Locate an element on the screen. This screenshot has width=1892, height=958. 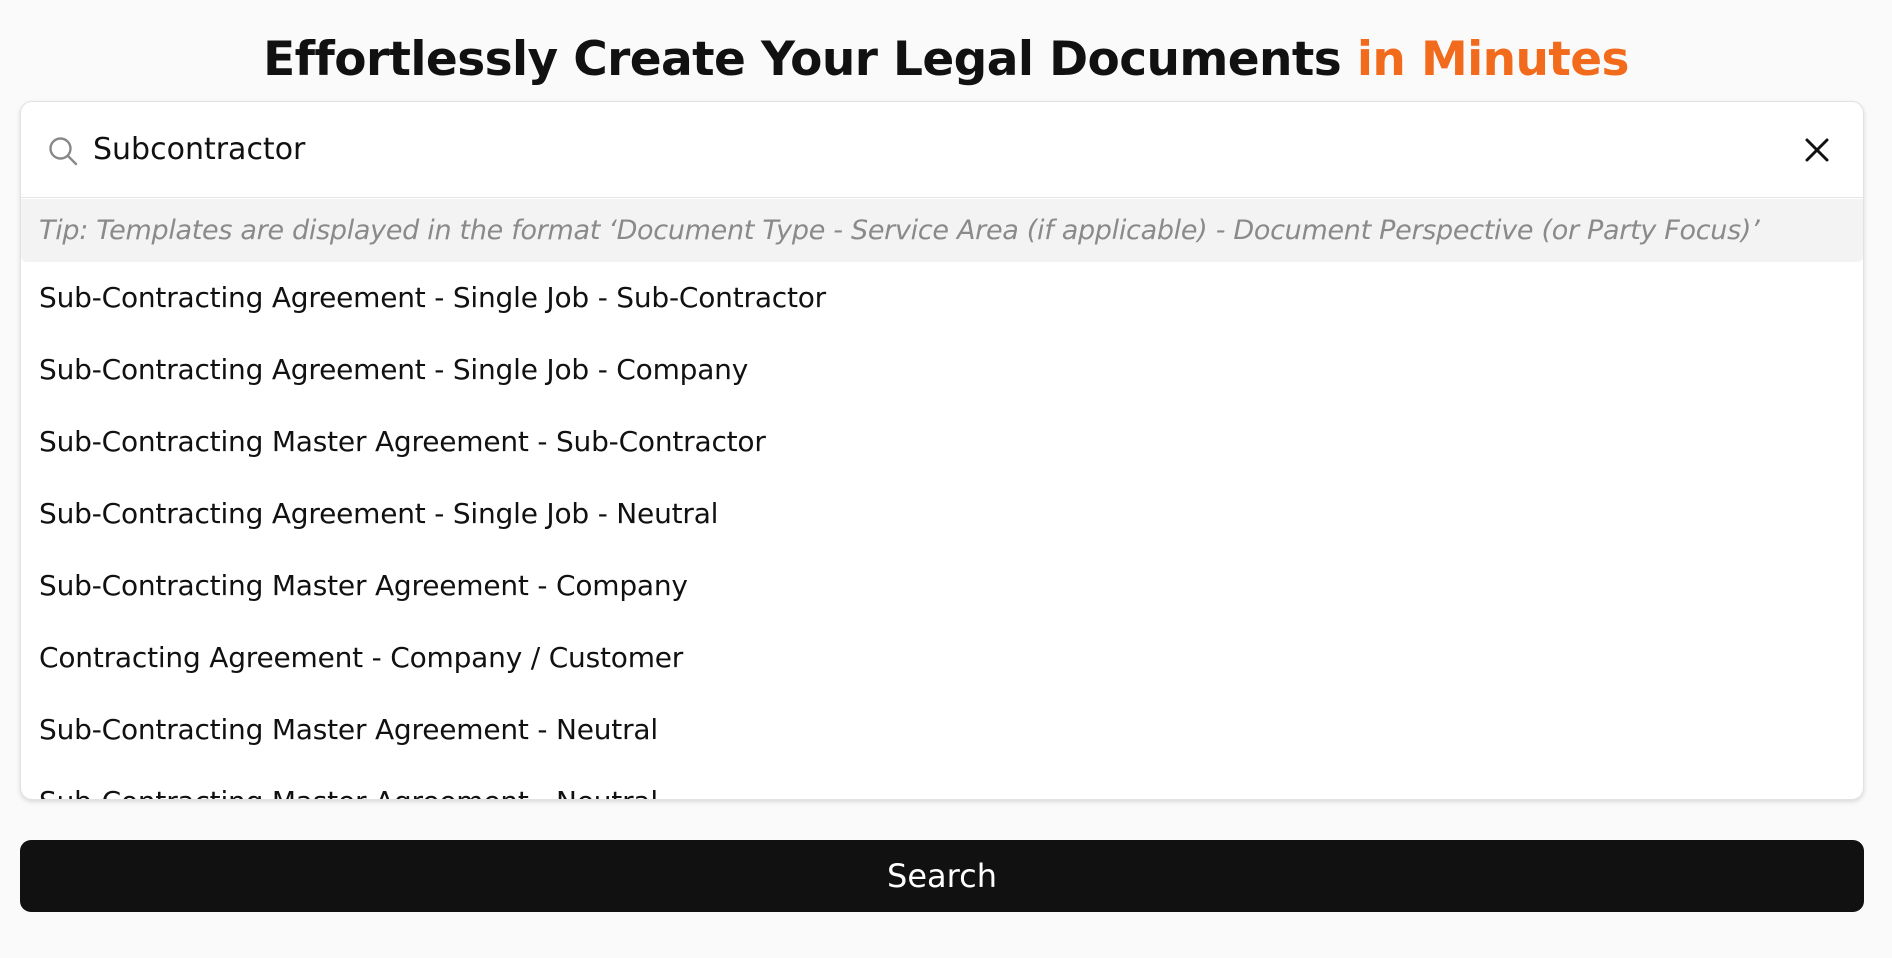
search-bar is located at coordinates (942, 150).